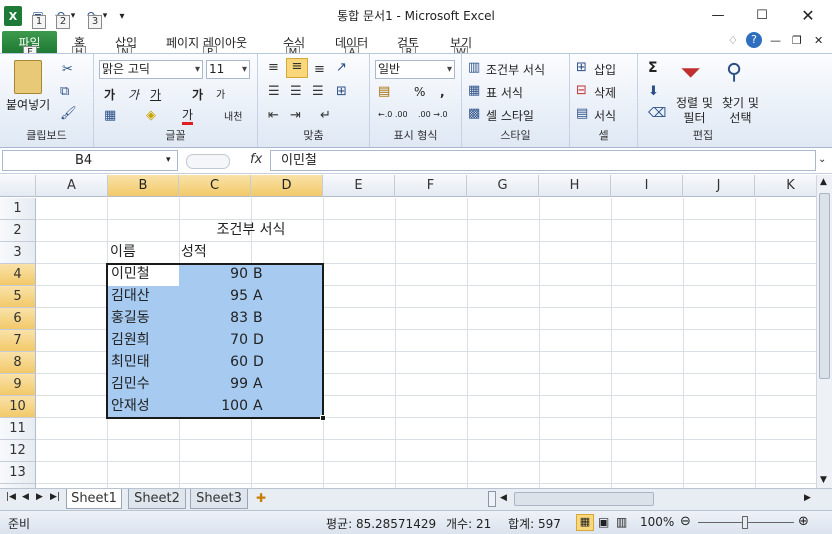  Describe the element at coordinates (474, 67) in the screenshot. I see `conditional-format-icon: ▥` at that location.